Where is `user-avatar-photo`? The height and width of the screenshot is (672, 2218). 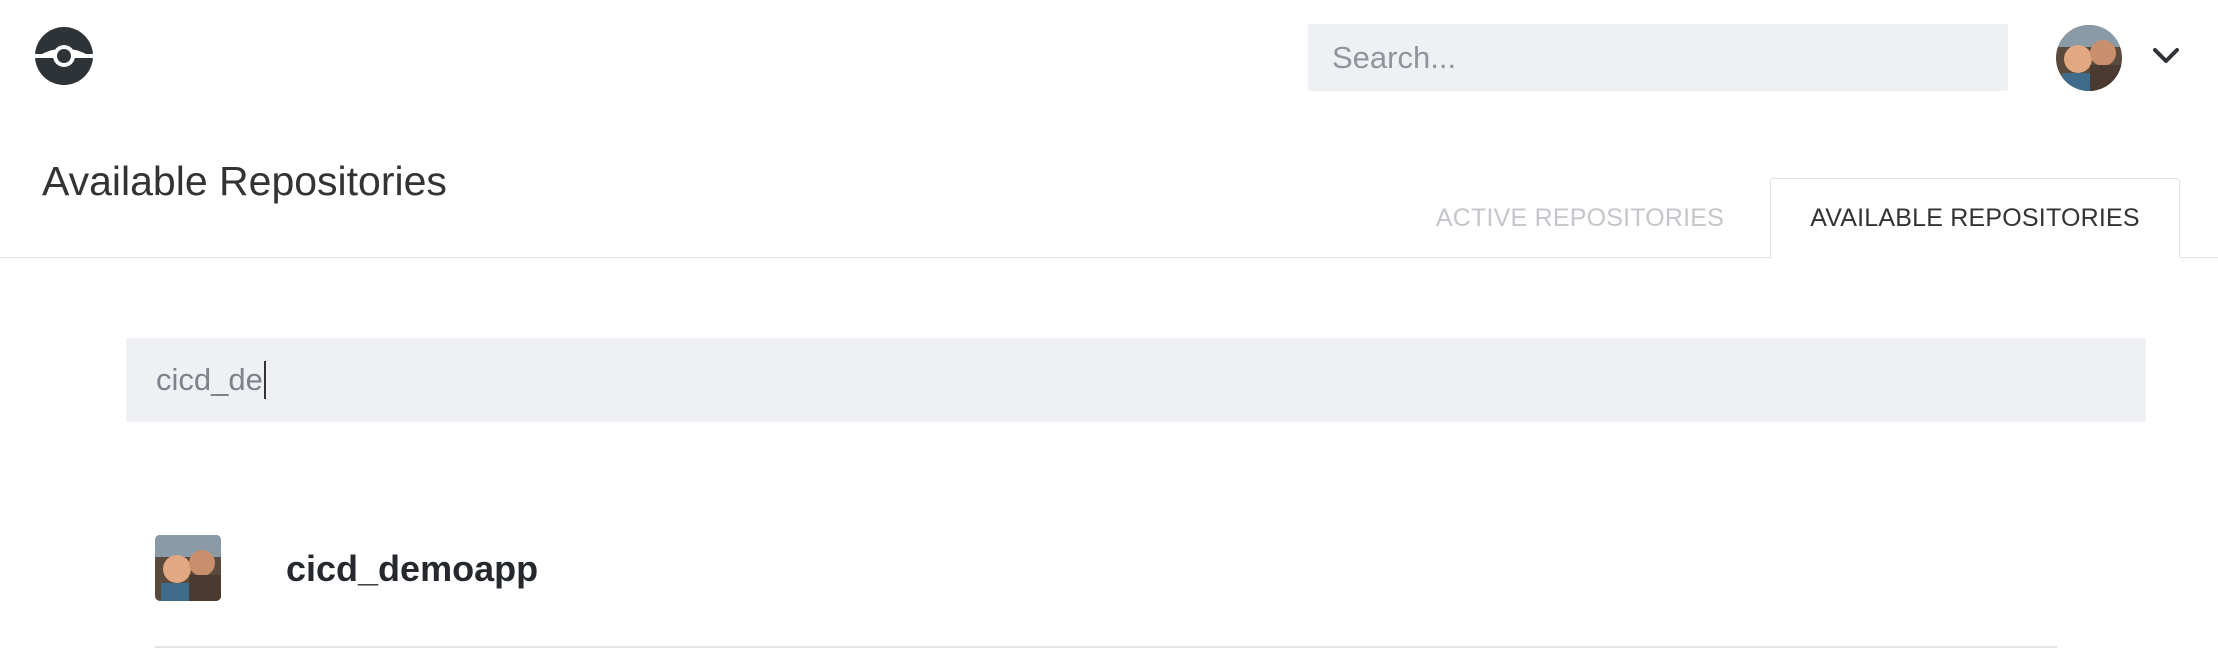 user-avatar-photo is located at coordinates (2089, 58).